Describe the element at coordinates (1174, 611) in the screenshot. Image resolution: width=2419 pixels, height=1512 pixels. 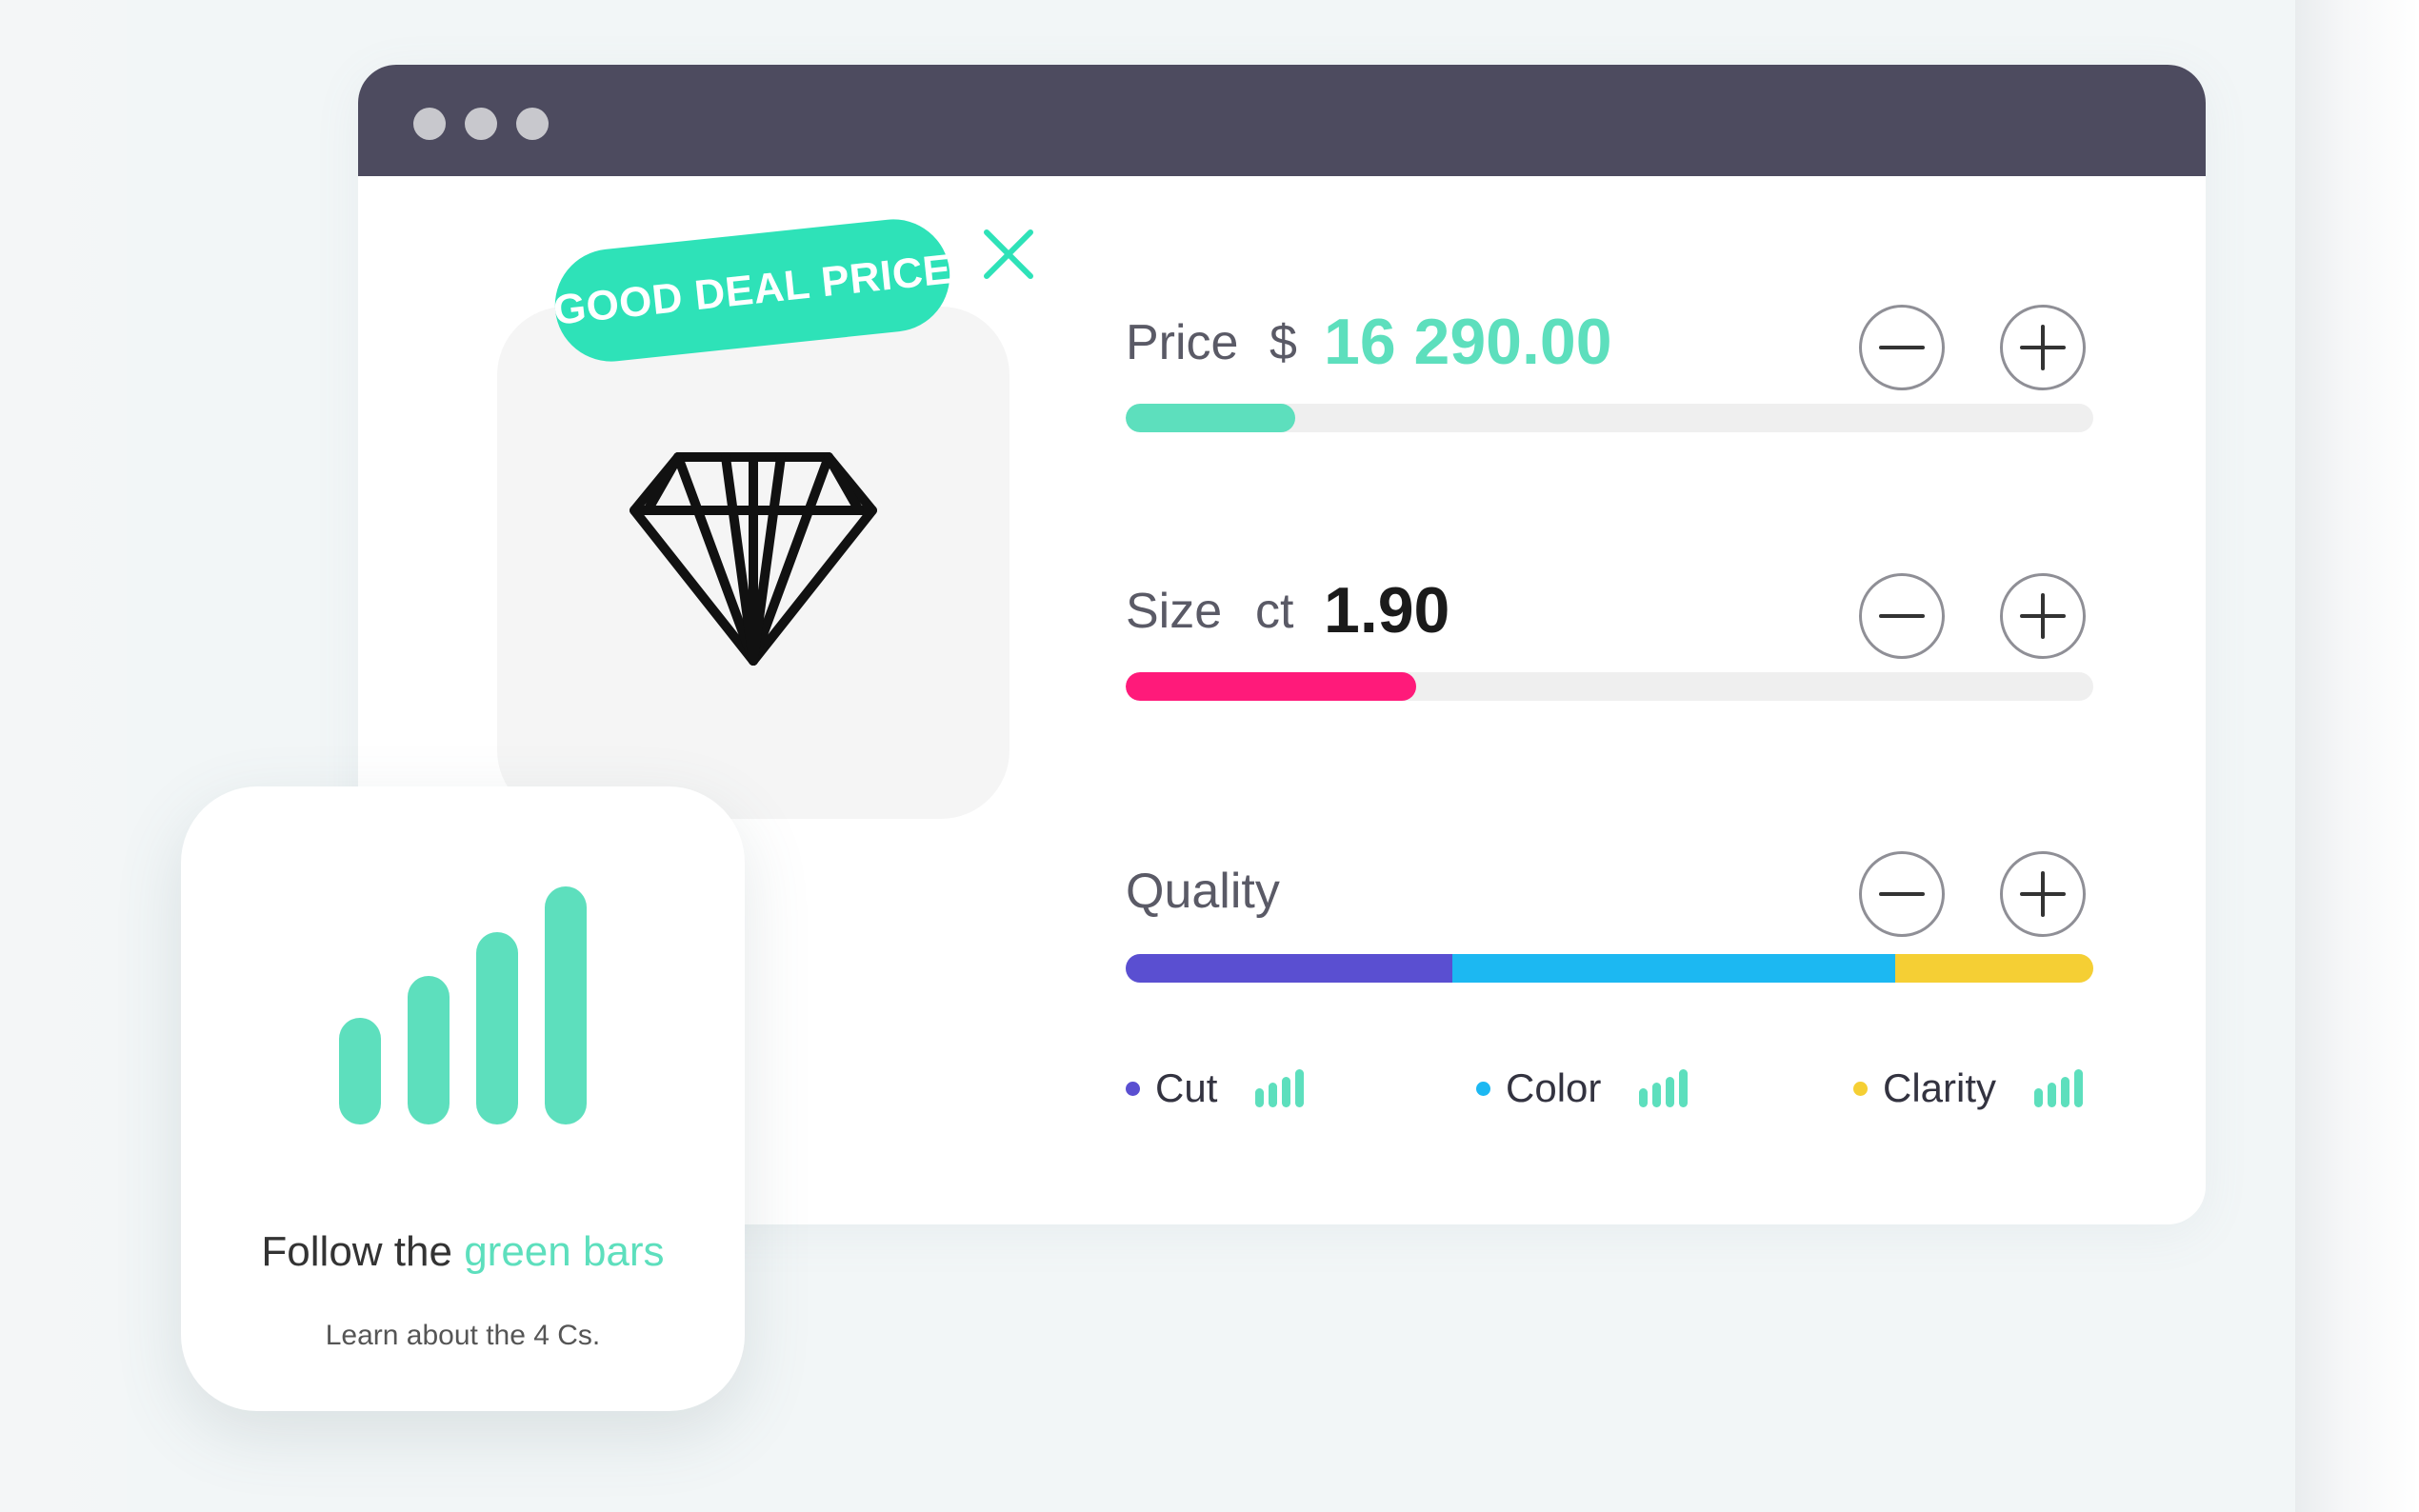
I see `size-label: Size` at that location.